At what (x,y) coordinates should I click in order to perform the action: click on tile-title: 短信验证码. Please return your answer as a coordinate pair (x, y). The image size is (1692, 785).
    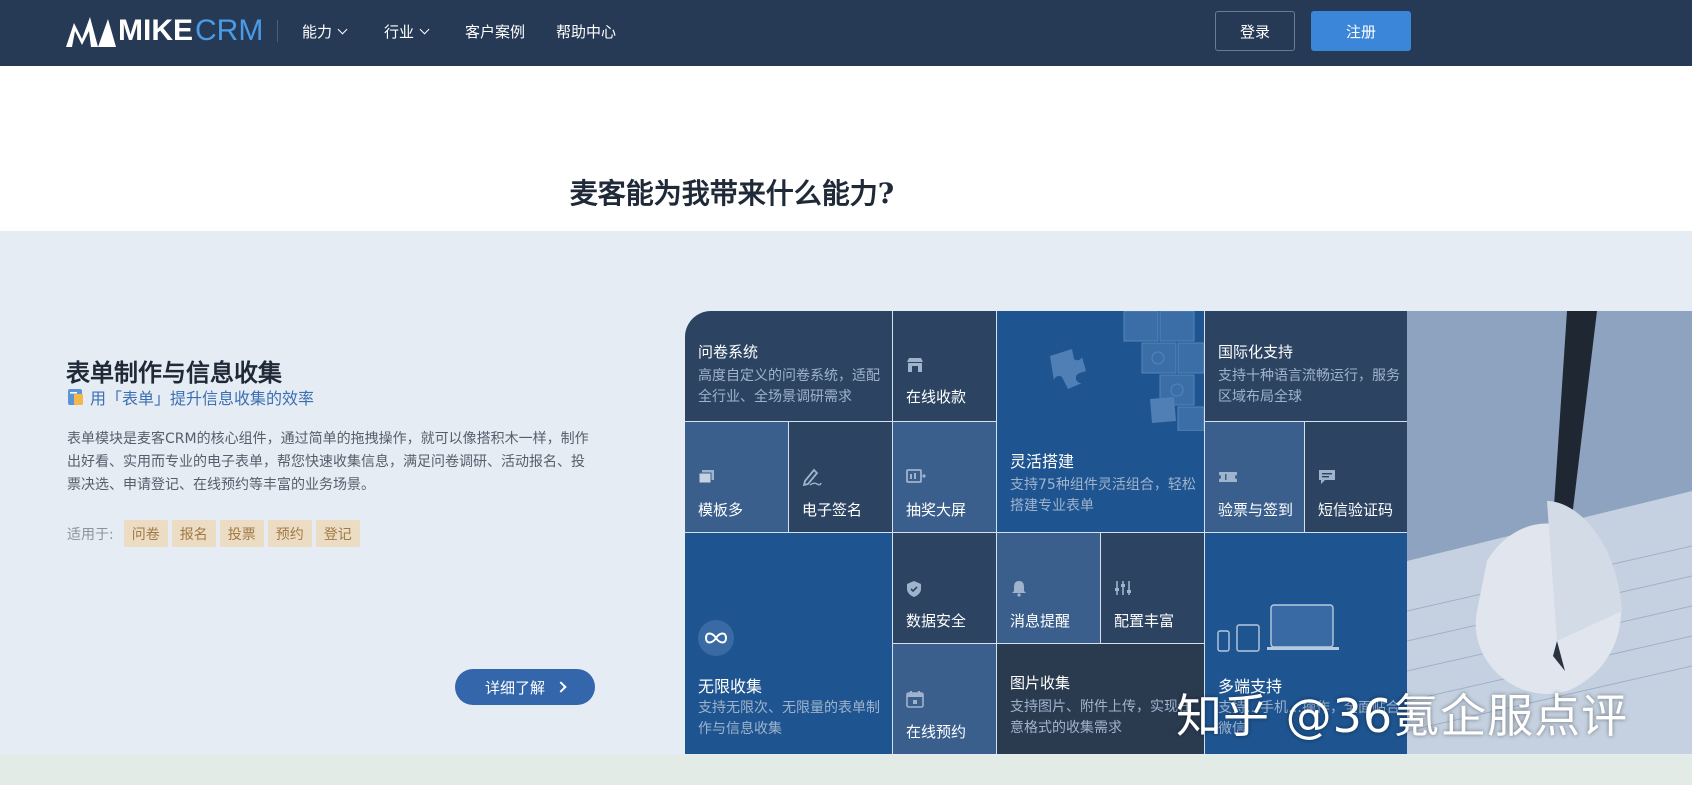
    Looking at the image, I should click on (1356, 510).